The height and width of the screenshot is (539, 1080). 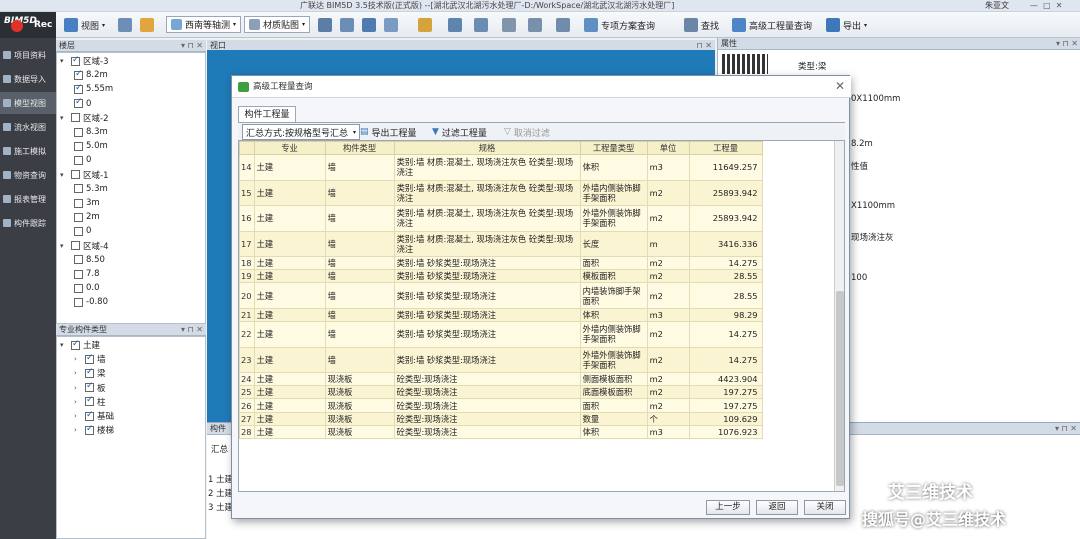 I want to click on measure-tool-button, so click(x=425, y=25).